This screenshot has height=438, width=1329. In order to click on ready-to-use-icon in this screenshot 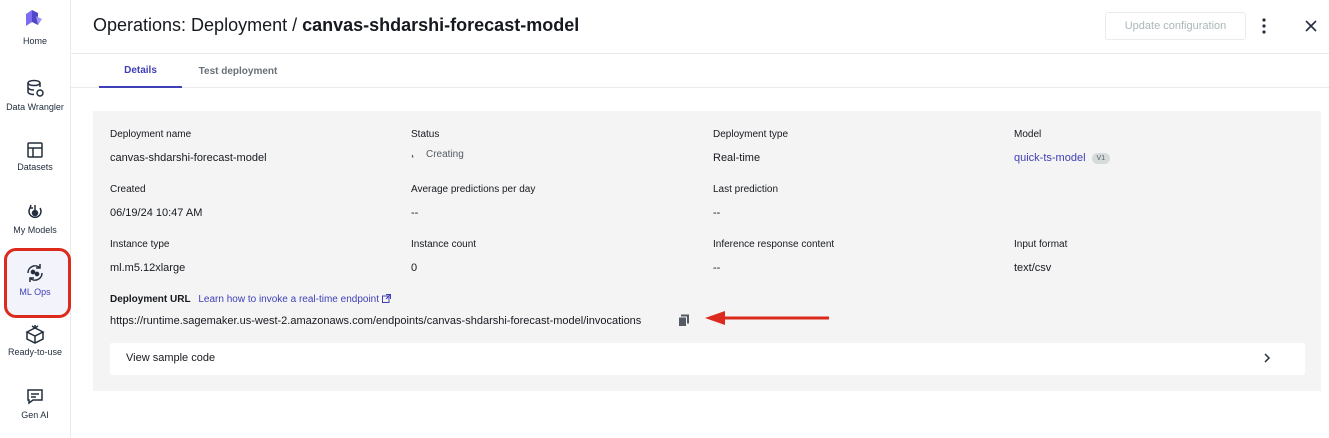, I will do `click(35, 334)`.